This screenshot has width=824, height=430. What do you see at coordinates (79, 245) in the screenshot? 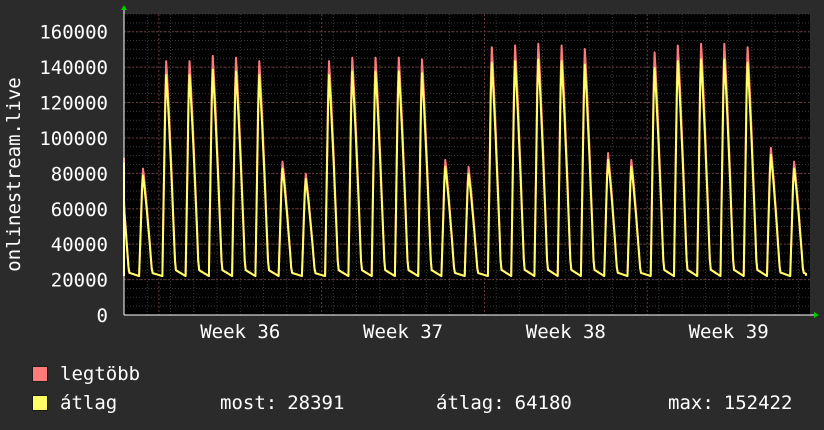
I see `y-tick-label: 40000` at bounding box center [79, 245].